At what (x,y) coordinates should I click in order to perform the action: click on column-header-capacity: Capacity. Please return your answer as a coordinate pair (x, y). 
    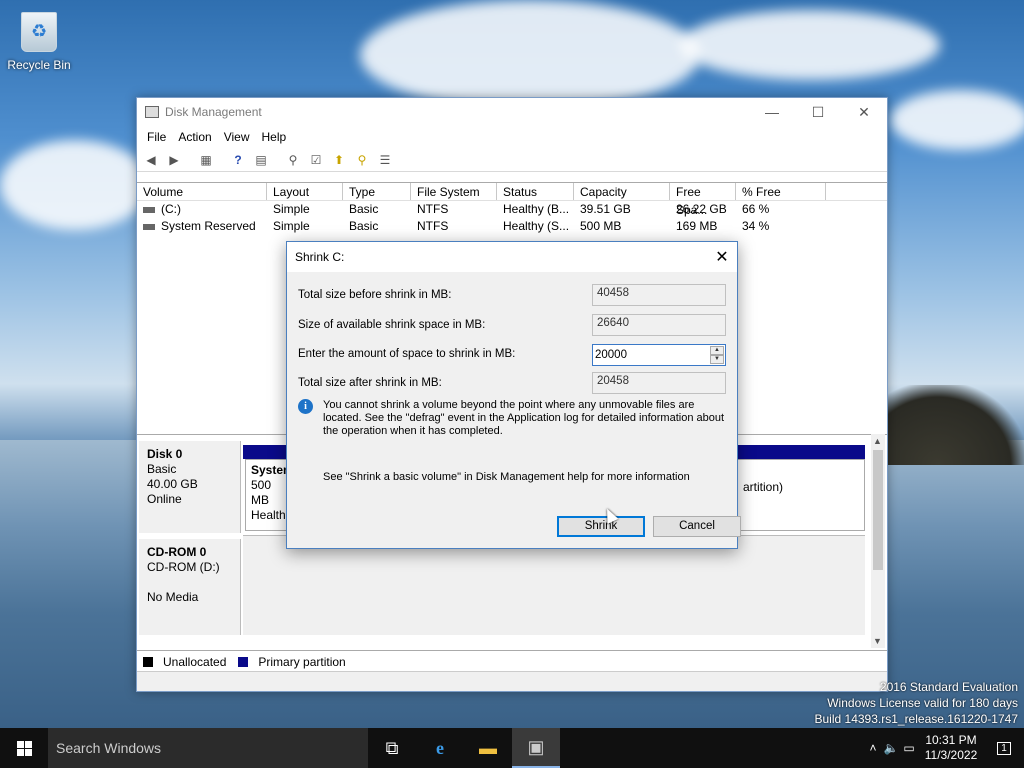
    Looking at the image, I should click on (622, 191).